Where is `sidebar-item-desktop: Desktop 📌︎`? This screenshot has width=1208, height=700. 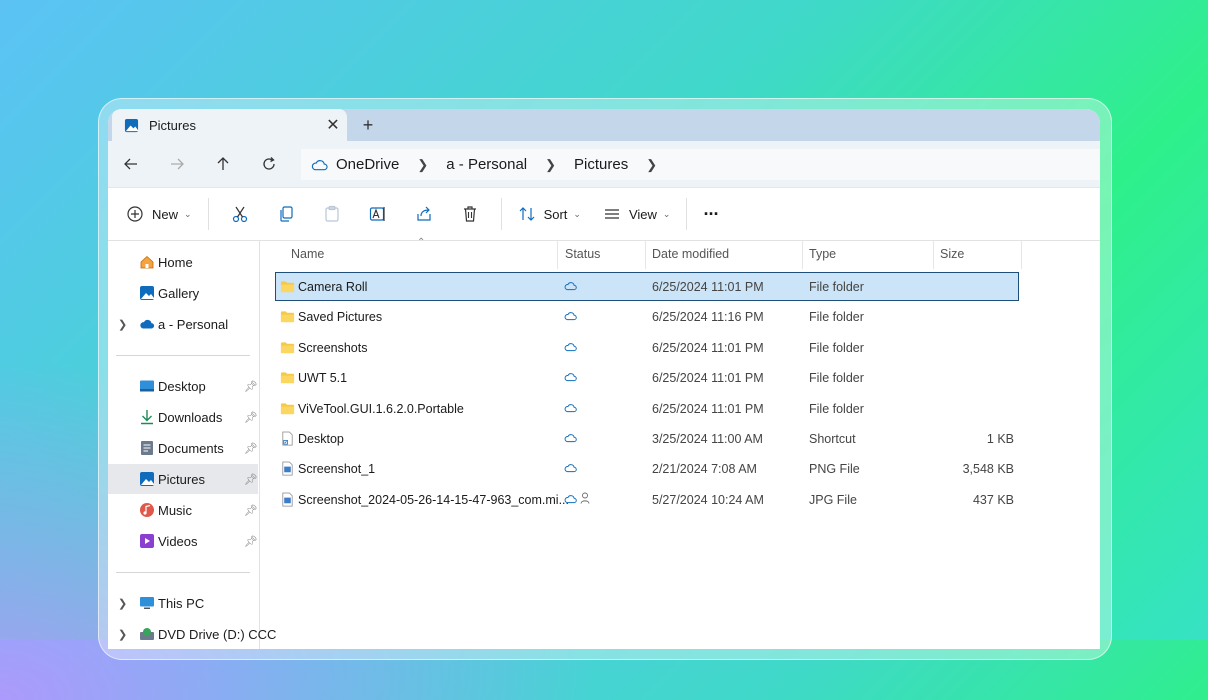 sidebar-item-desktop: Desktop 📌︎ is located at coordinates (183, 386).